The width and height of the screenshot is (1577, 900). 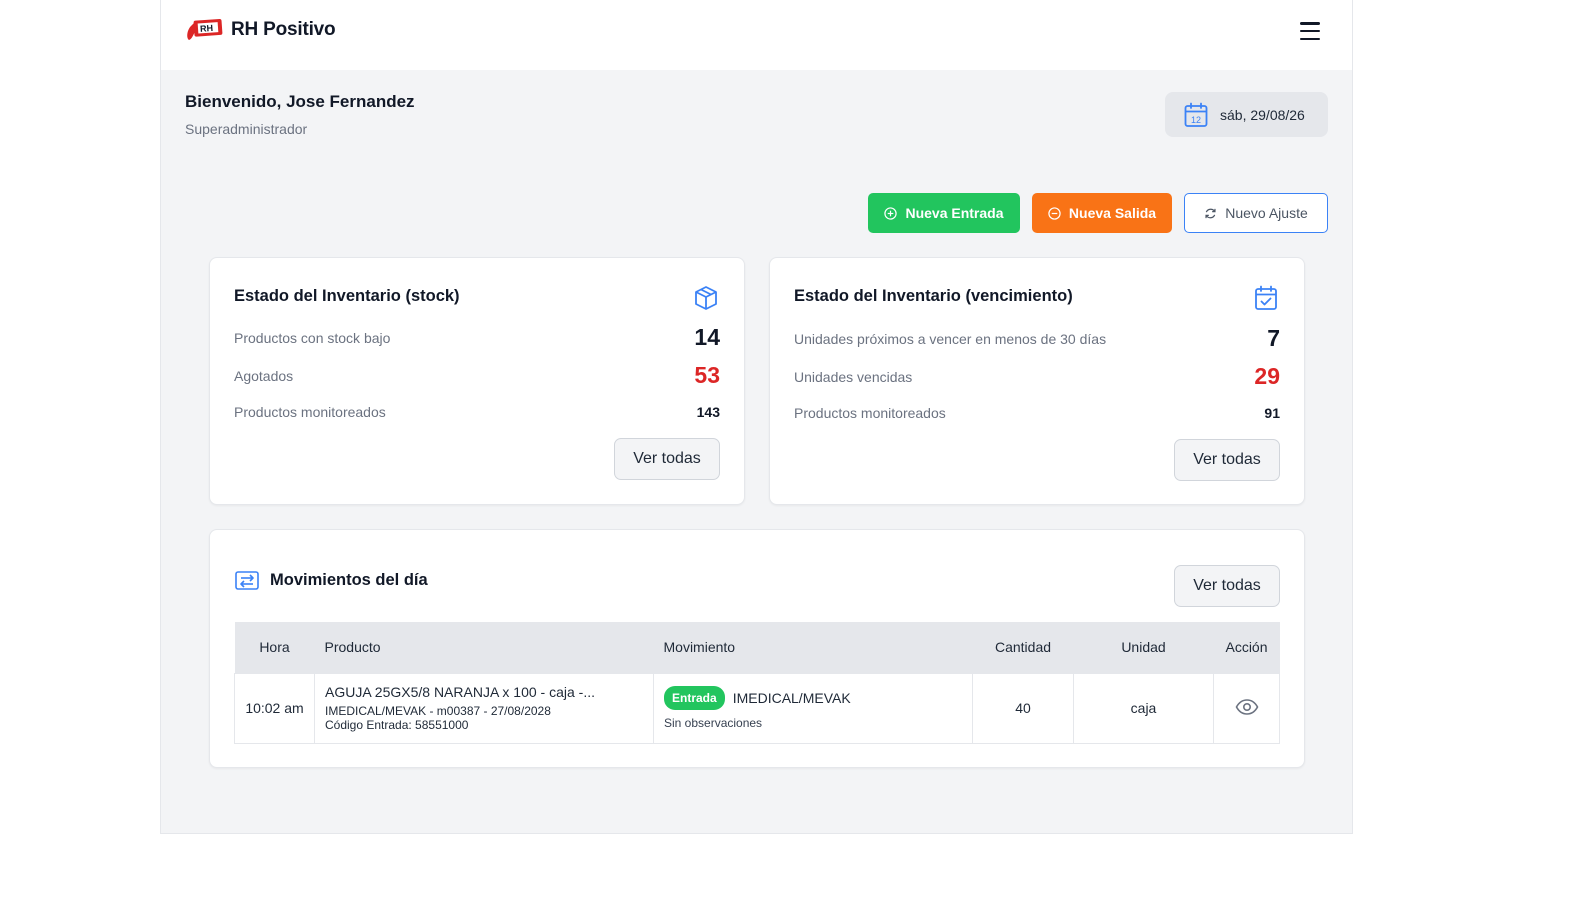 What do you see at coordinates (397, 725) in the screenshot?
I see `product-code: Código Entrada: 58551000` at bounding box center [397, 725].